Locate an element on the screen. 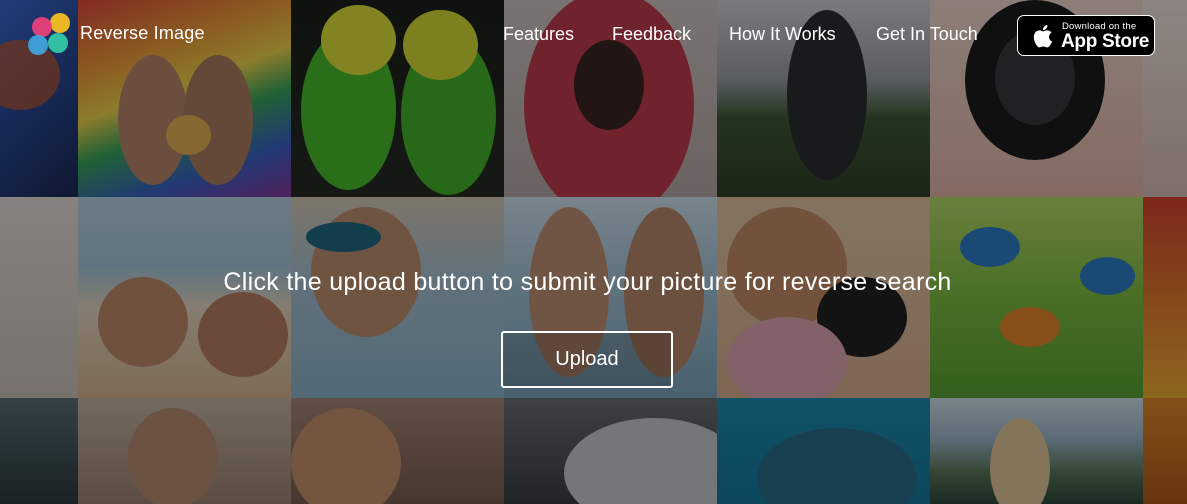 The width and height of the screenshot is (1187, 504). logo-dot-yellow is located at coordinates (60, 23).